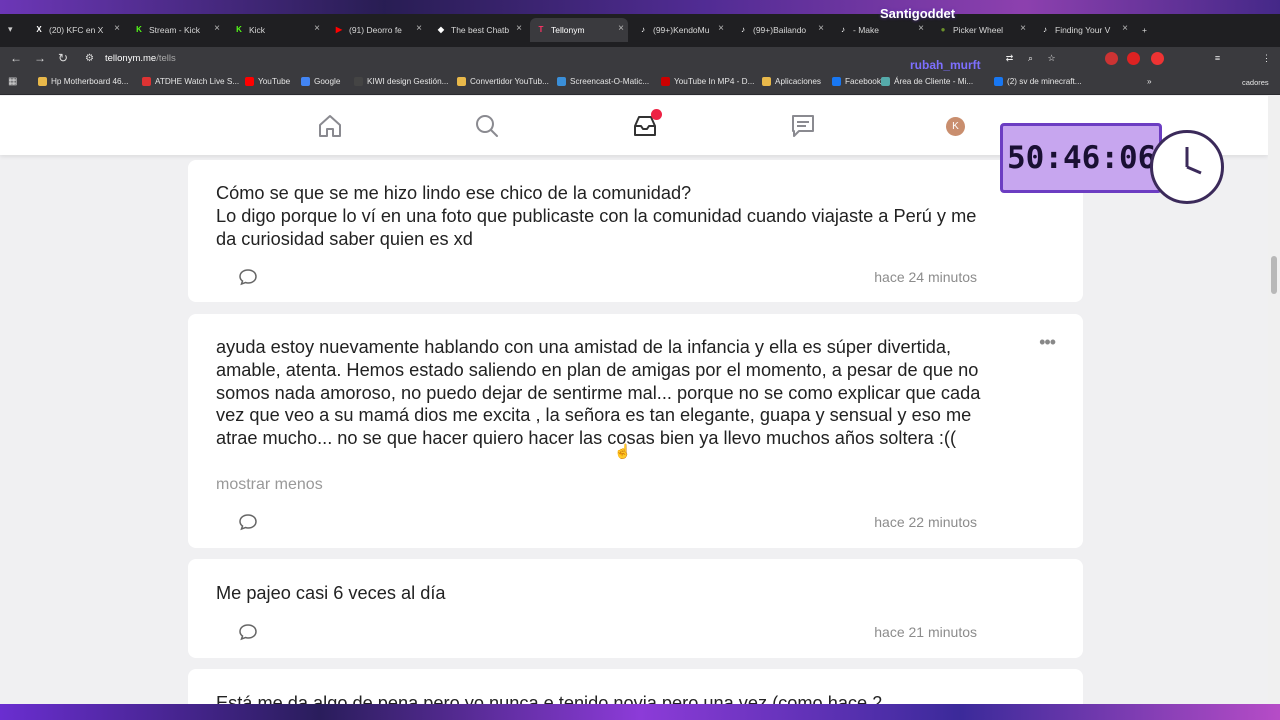  What do you see at coordinates (1266, 58) in the screenshot?
I see `menu-icon: ⋮` at bounding box center [1266, 58].